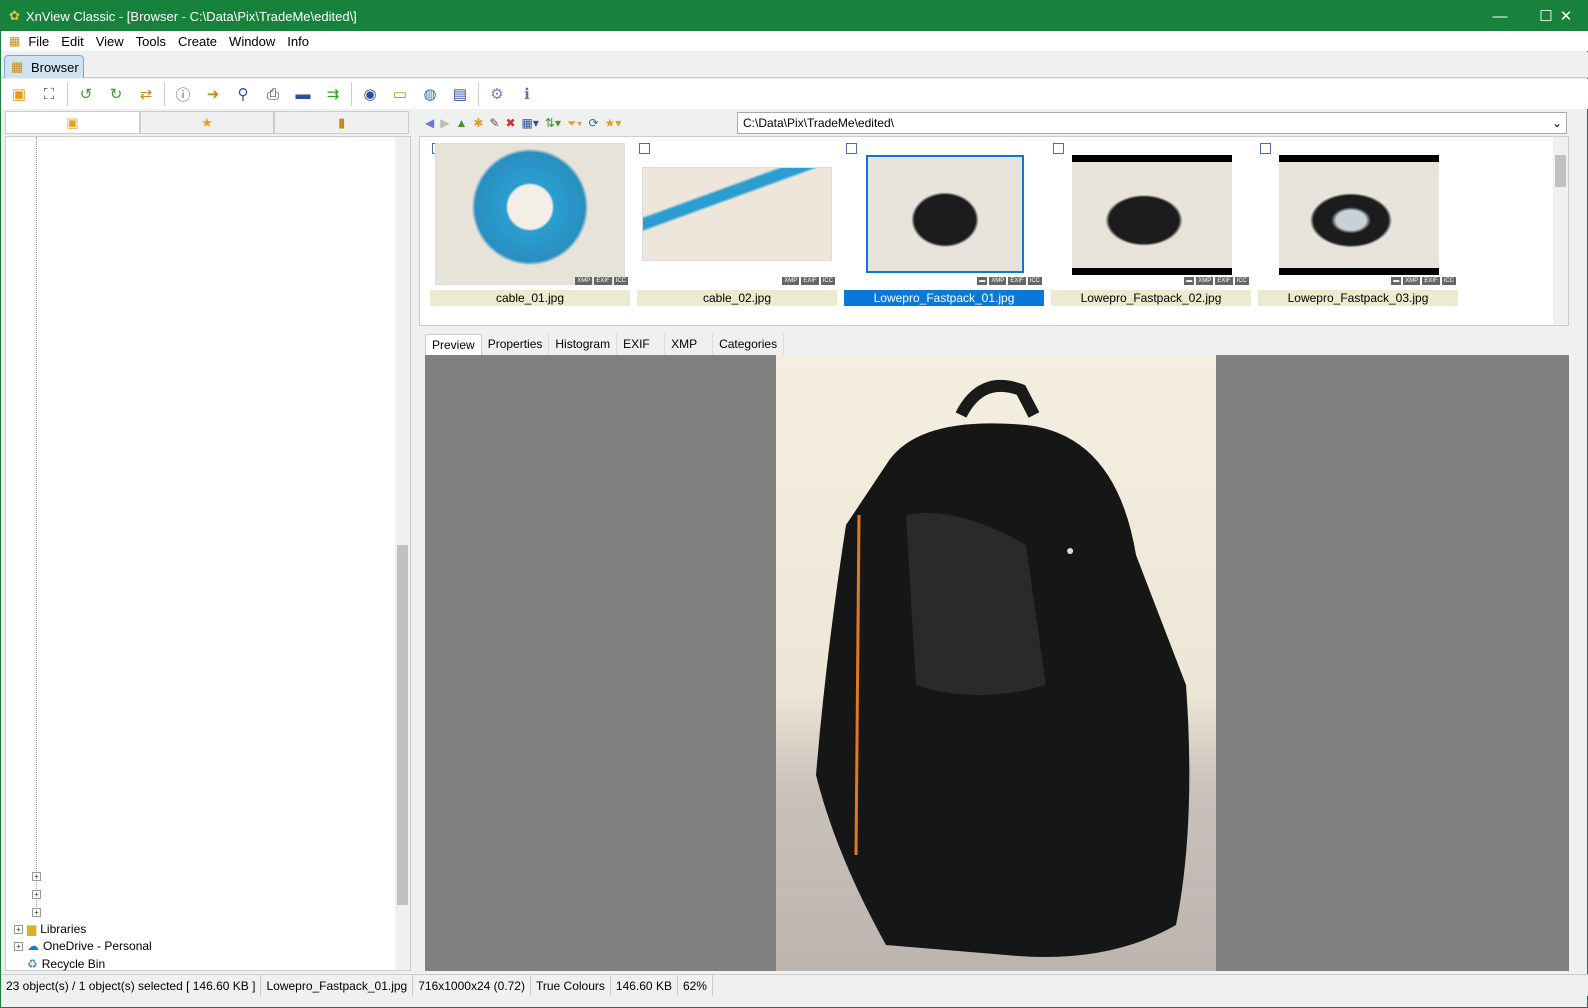 Image resolution: width=1588 pixels, height=1008 pixels. I want to click on tree-item-onedrive: + ☁ OneDrive - Personal, so click(83, 946).